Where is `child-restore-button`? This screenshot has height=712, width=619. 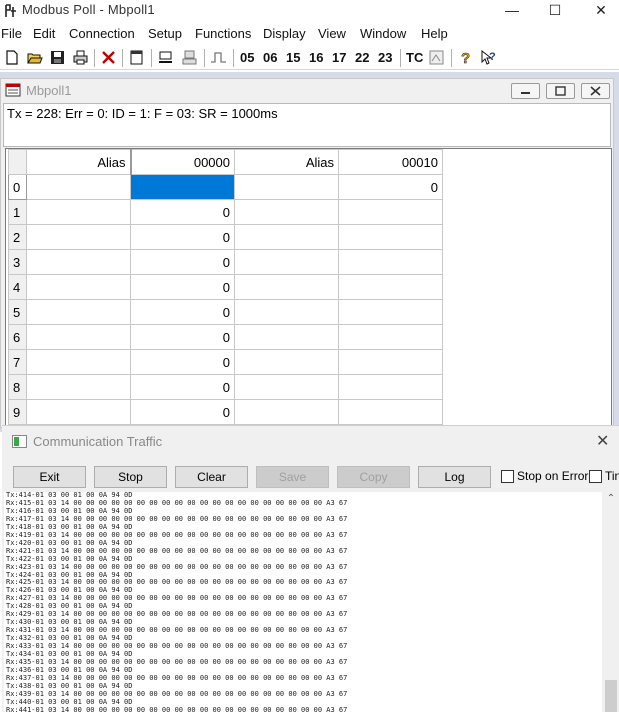
child-restore-button is located at coordinates (560, 91).